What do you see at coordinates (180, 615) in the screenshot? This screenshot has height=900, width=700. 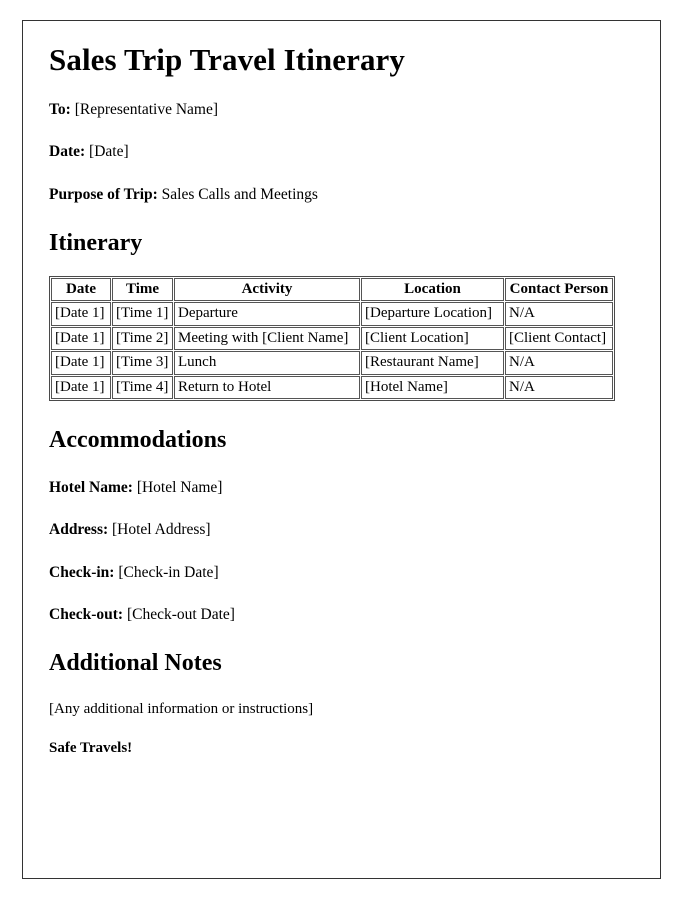 I see `accommodation-value-check-out: [Check-out Date]` at bounding box center [180, 615].